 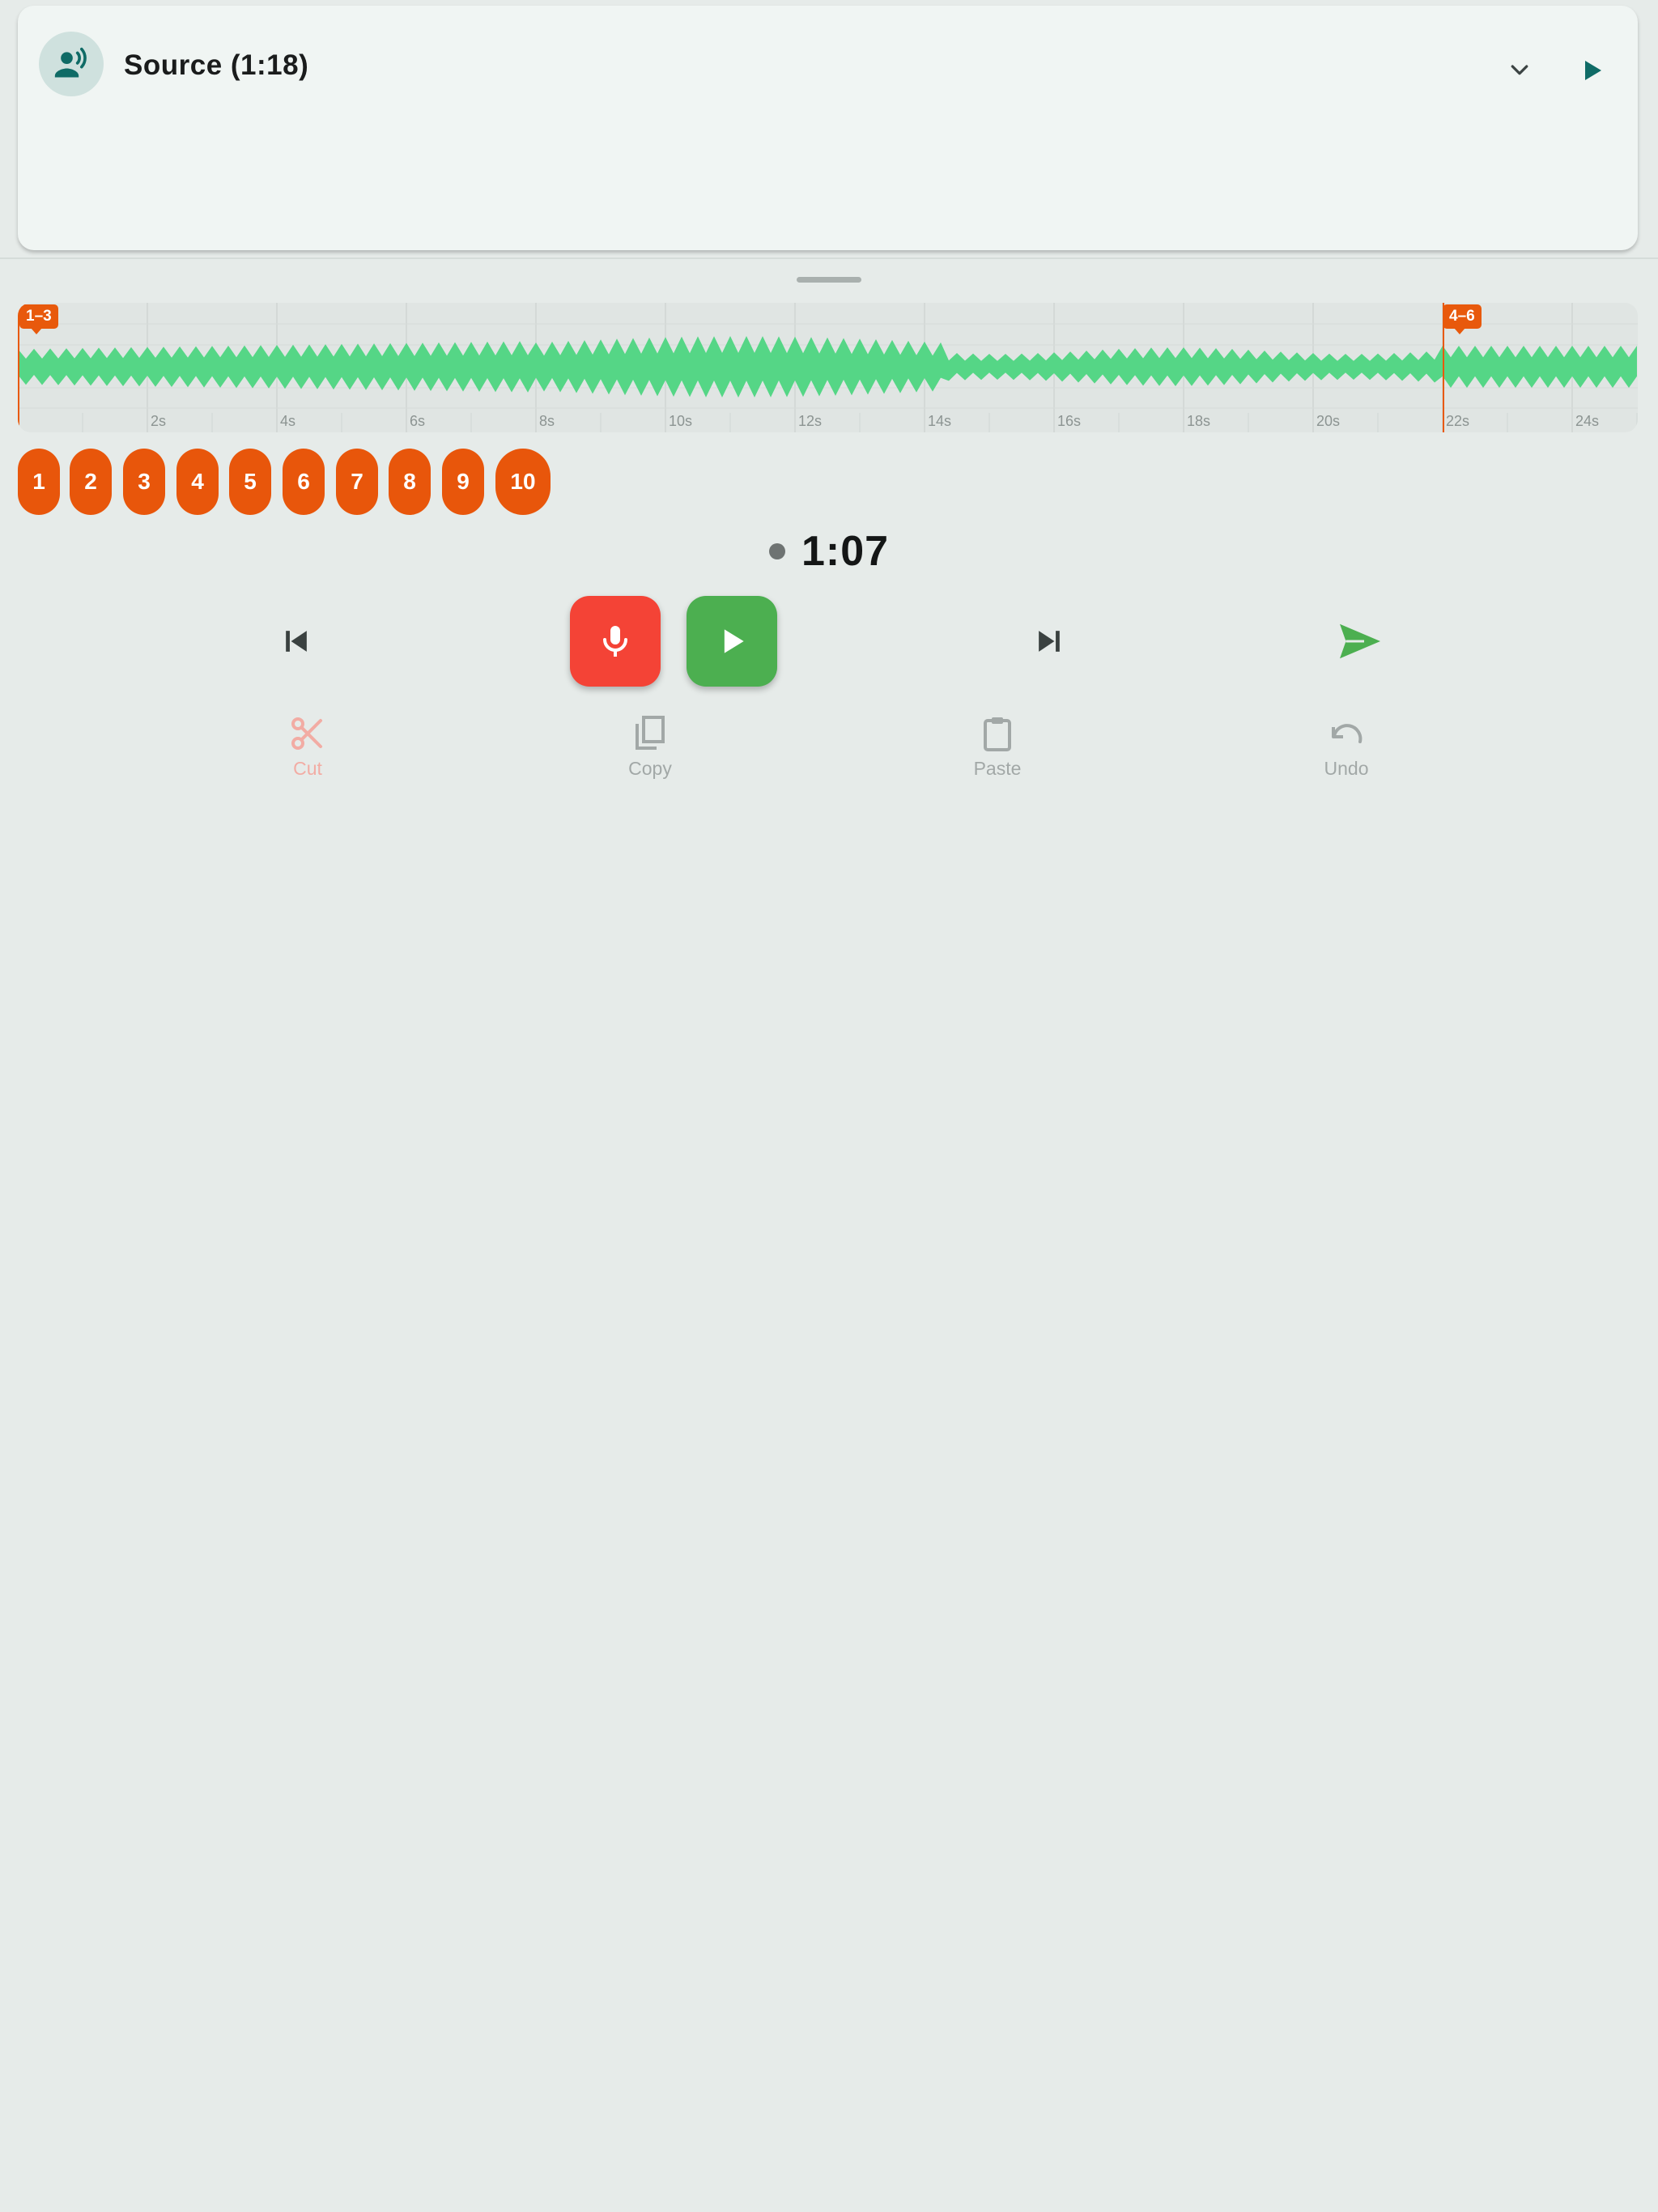 I want to click on segment-chip-2: 2, so click(x=91, y=482).